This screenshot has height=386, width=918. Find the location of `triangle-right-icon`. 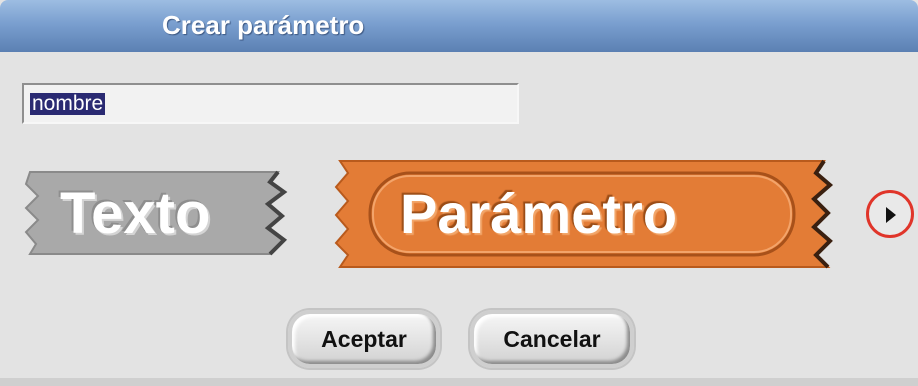

triangle-right-icon is located at coordinates (891, 215).